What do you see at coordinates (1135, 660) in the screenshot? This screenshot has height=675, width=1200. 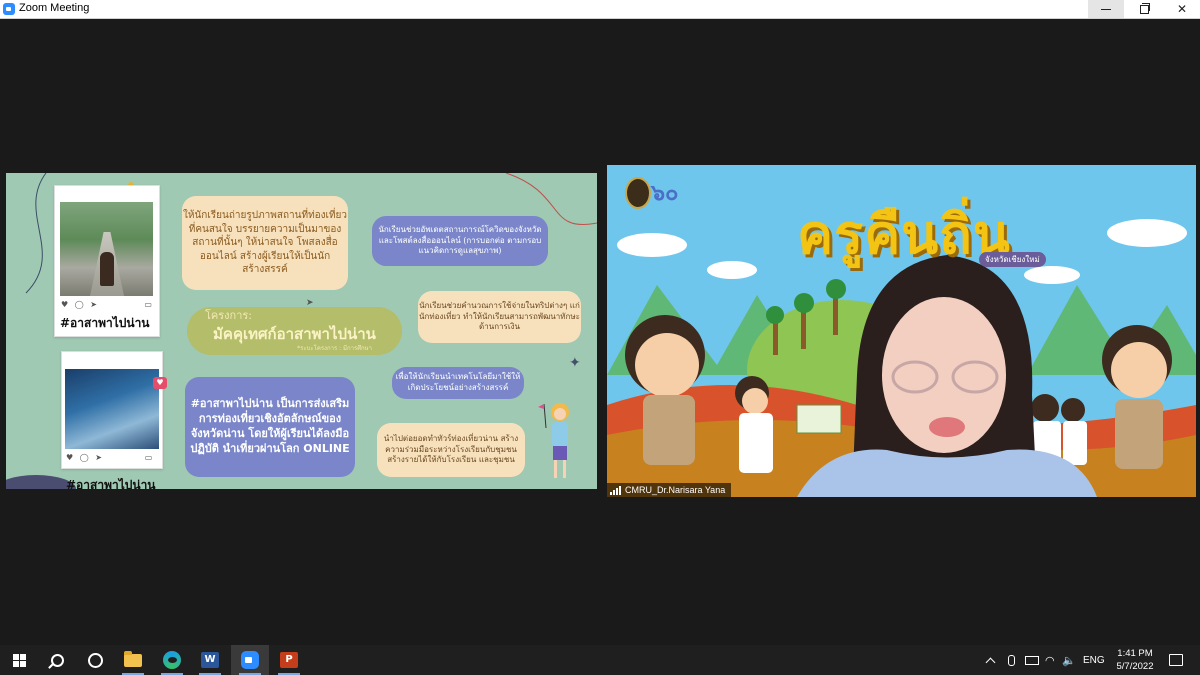 I see `taskbar-clock: 1:41 PM 5/7/2022` at bounding box center [1135, 660].